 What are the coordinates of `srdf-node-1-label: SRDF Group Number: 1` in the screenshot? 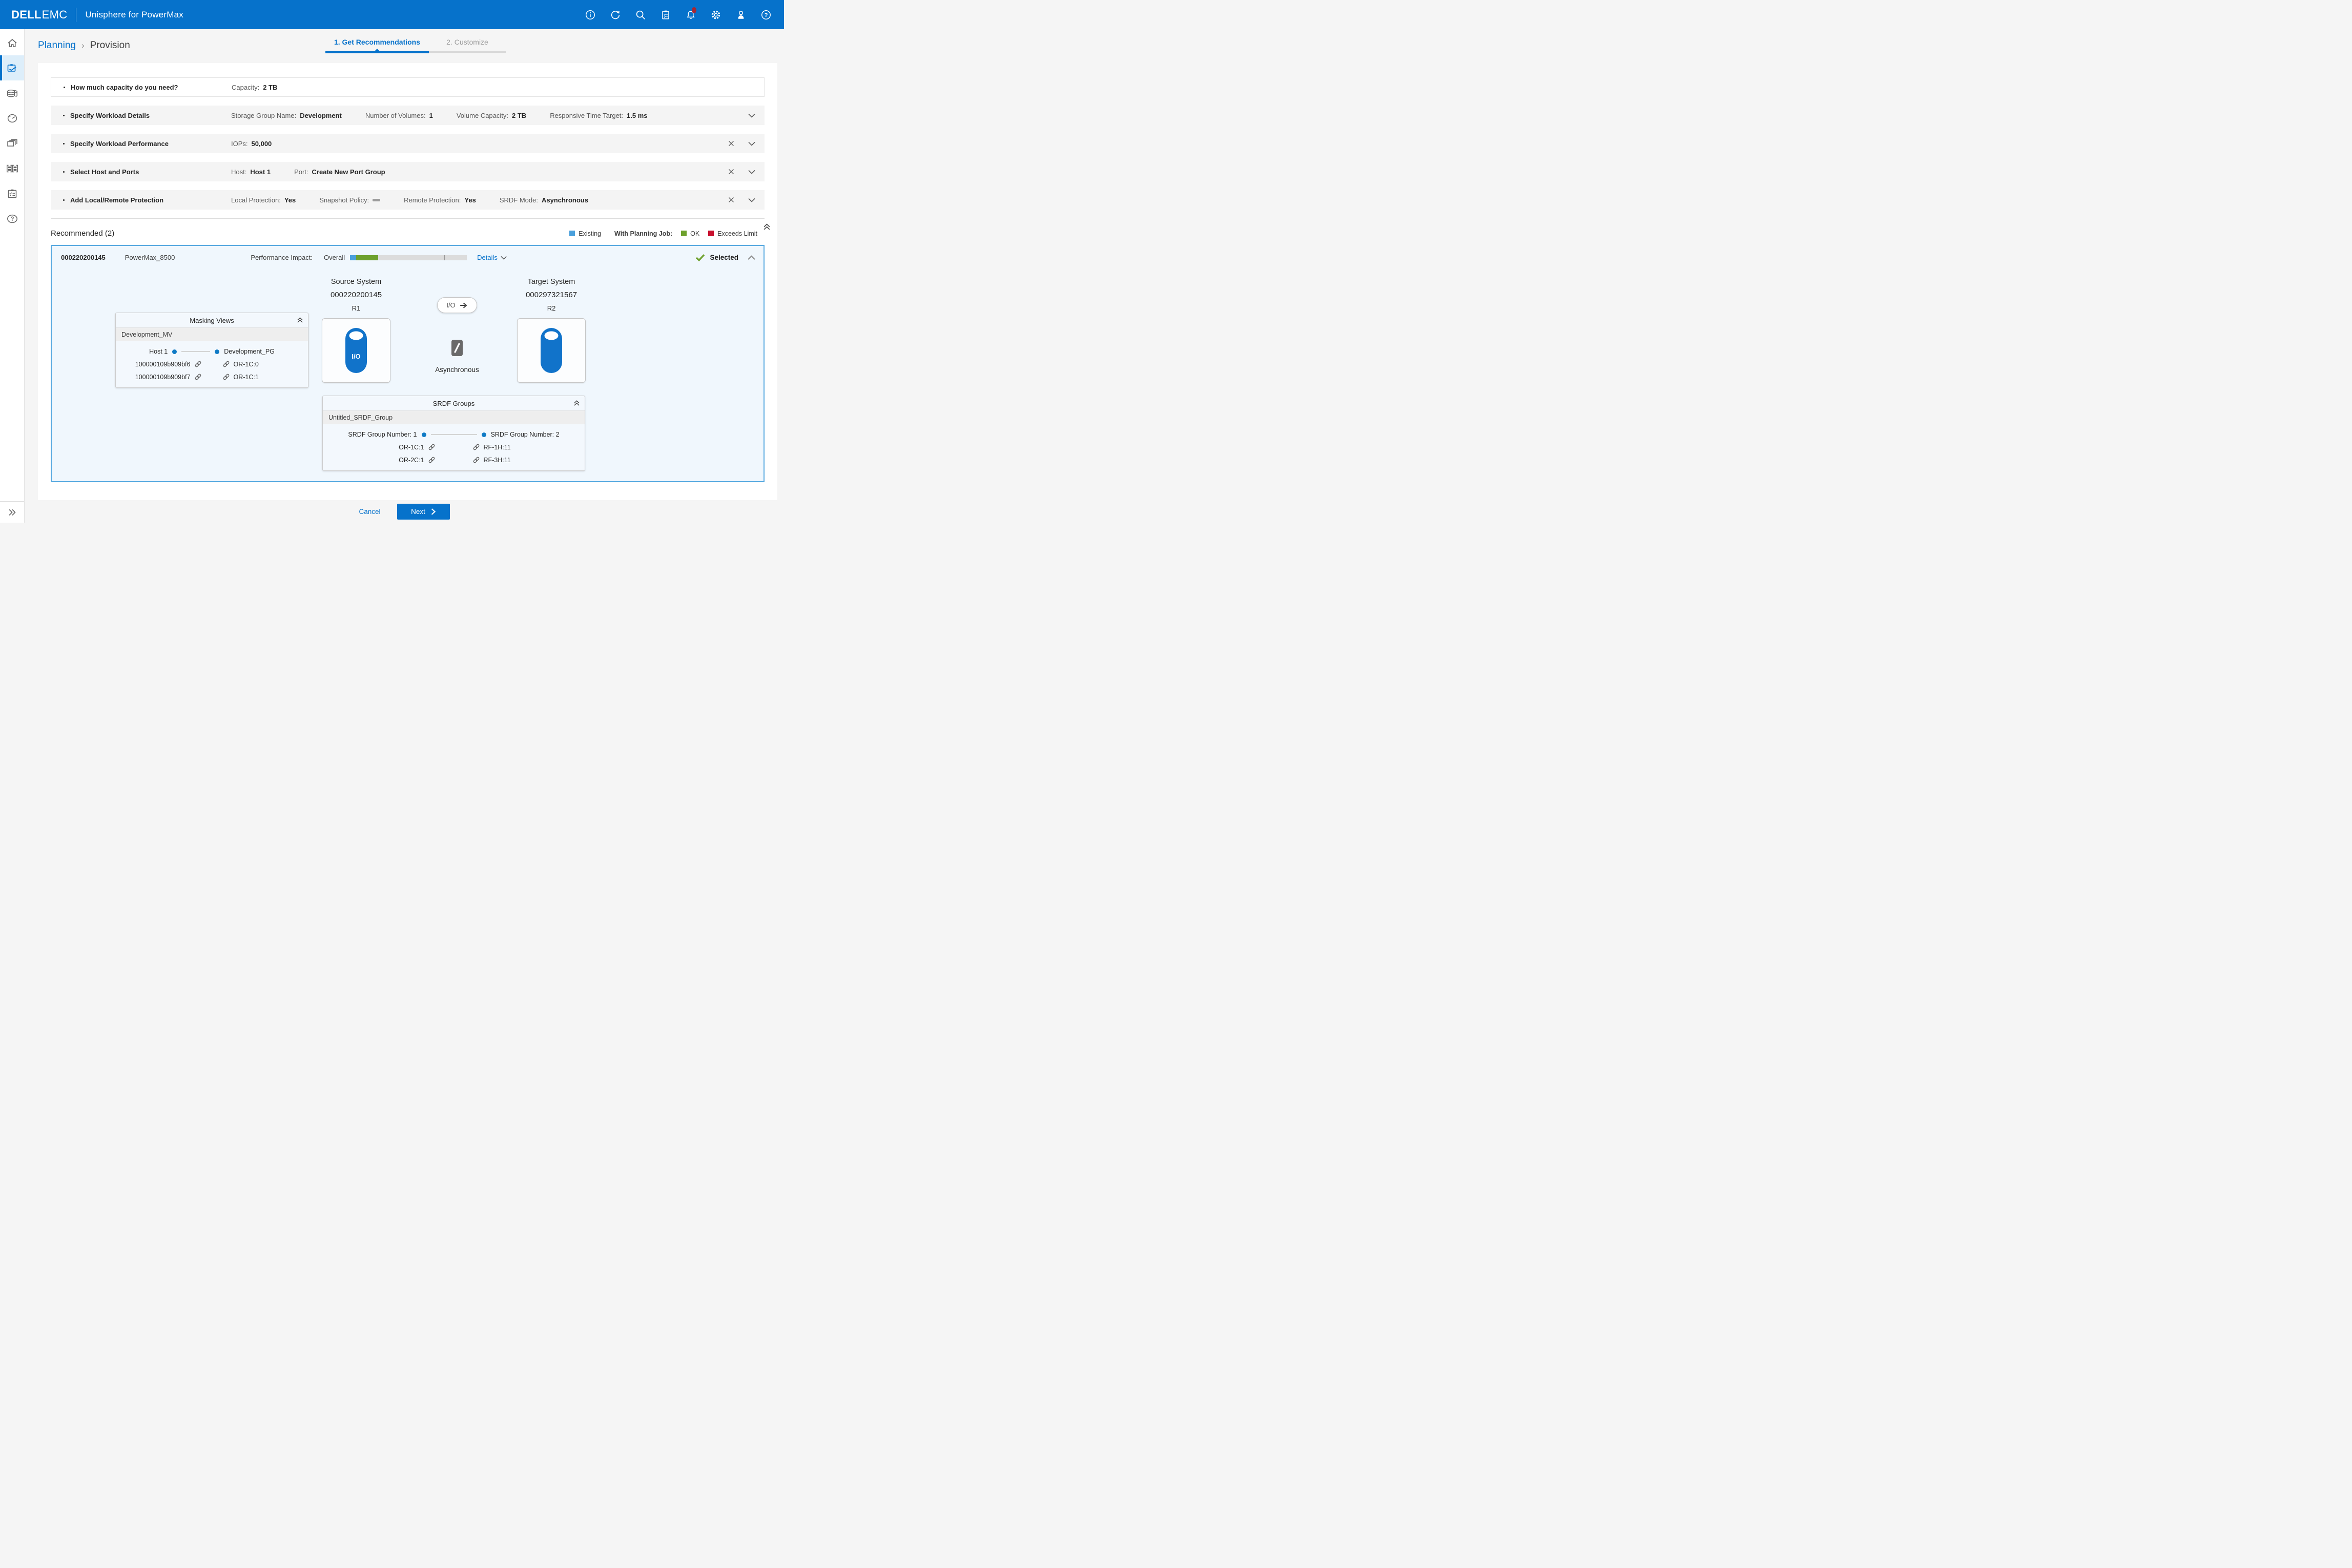 It's located at (382, 434).